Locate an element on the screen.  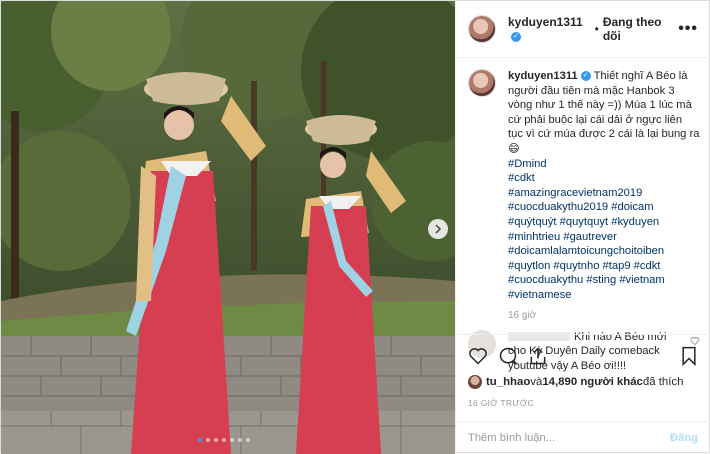
hashtag-link: #minhtrieu #gautrever is located at coordinates (604, 237).